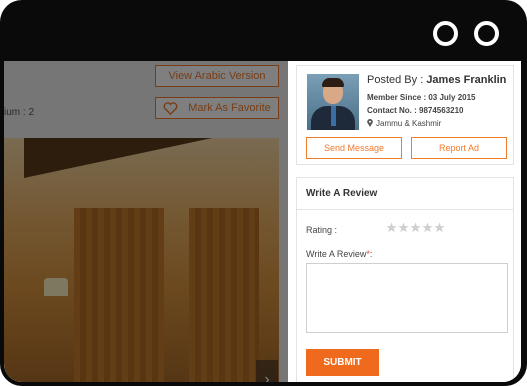 The height and width of the screenshot is (386, 527). What do you see at coordinates (421, 97) in the screenshot?
I see `member-since: Member Since : 03 July 2015` at bounding box center [421, 97].